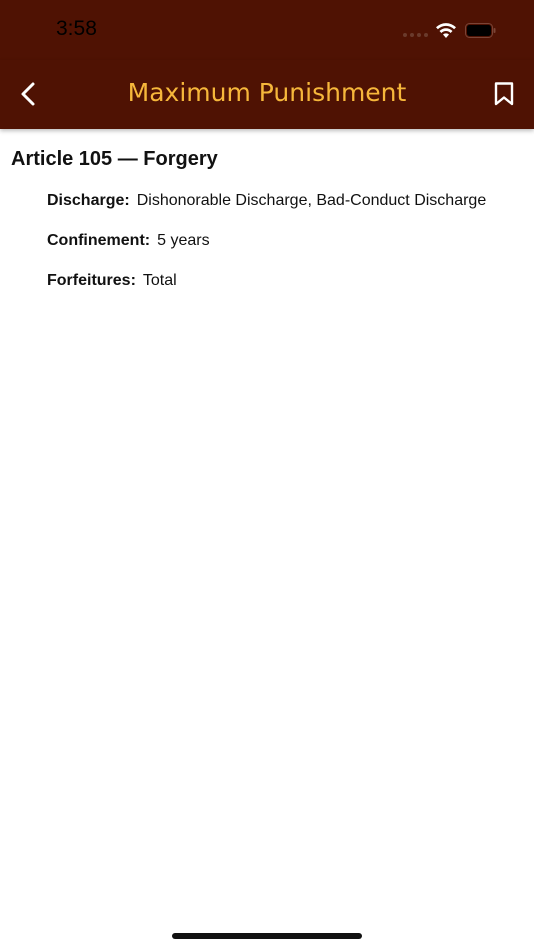  I want to click on wifi-icon, so click(446, 30).